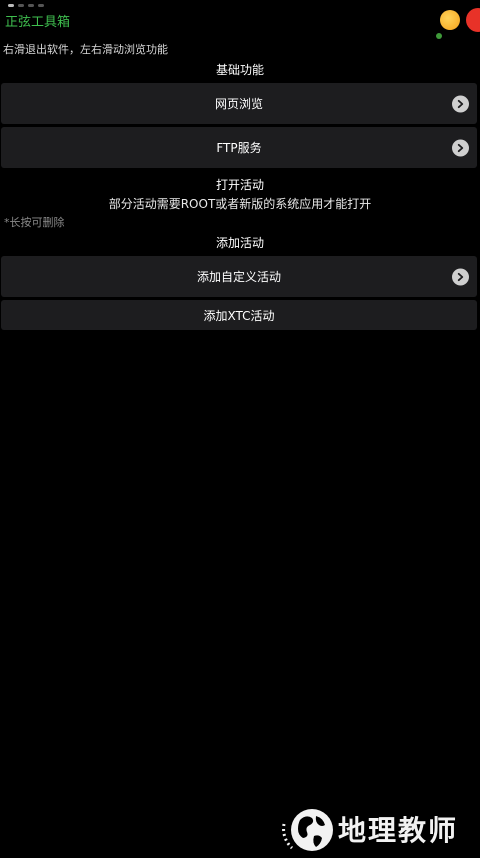 Image resolution: width=480 pixels, height=858 pixels. I want to click on app-title: 正弦工具箱, so click(38, 22).